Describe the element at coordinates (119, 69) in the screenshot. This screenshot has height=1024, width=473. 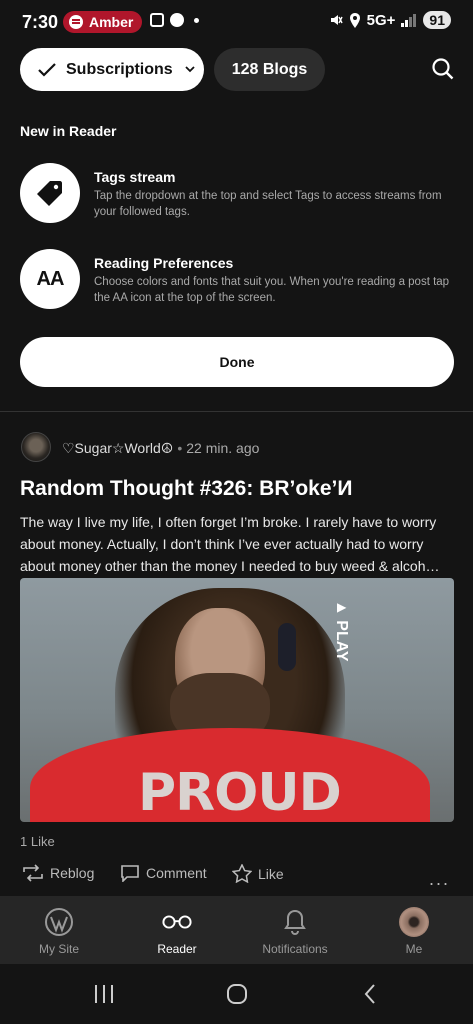
I see `subscriptions-label: Subscriptions` at that location.